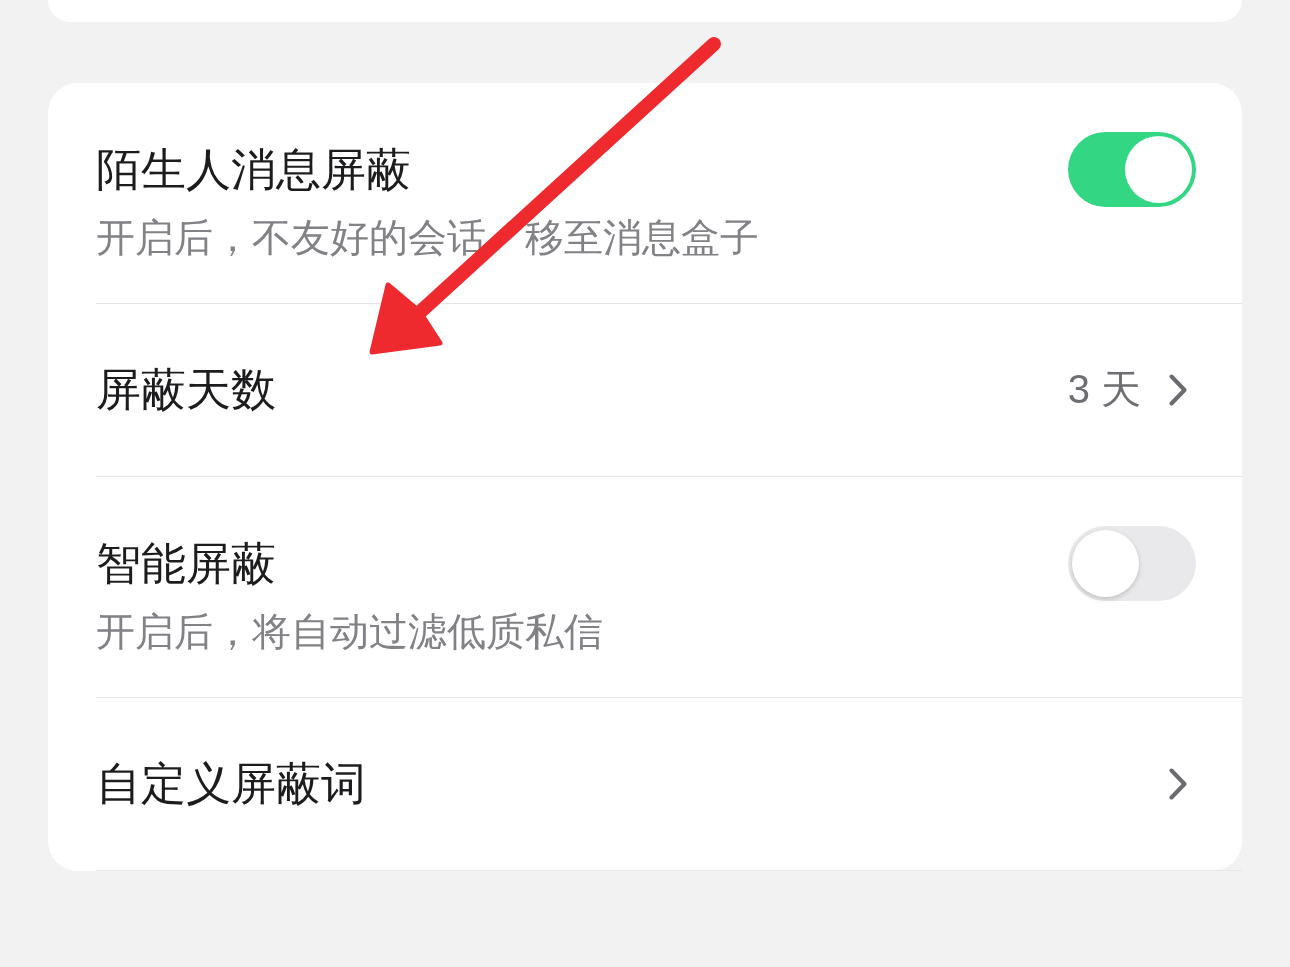 The width and height of the screenshot is (1290, 967). I want to click on setting-description: 移至消息盒子, so click(642, 238).